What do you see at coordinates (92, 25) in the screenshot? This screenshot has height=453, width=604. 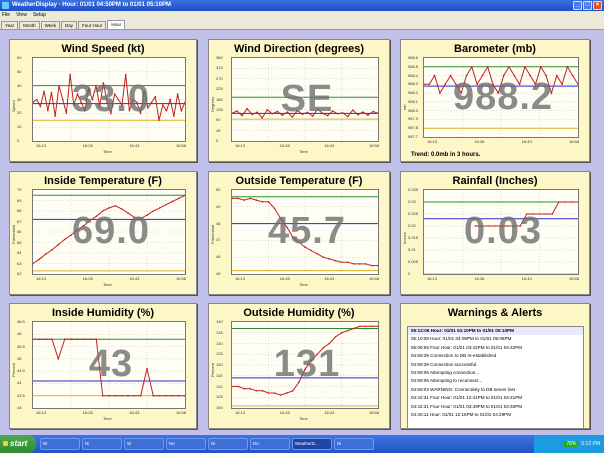 I see `tab-four-hour: Four Hour` at bounding box center [92, 25].